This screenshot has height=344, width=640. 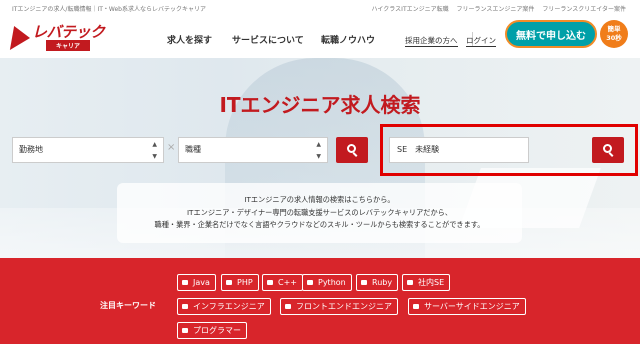 I want to click on site-tagline: ITエンジニアの求人/転職情報｜IT・Web系求人ならレバテックキャリア, so click(x=109, y=9).